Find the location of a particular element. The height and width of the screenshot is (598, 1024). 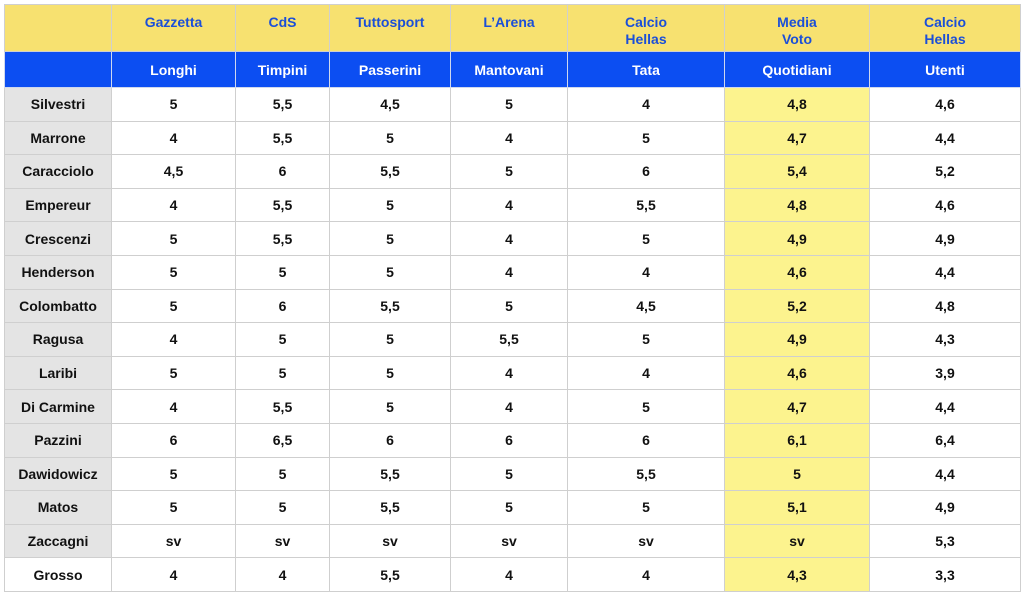

player-name-cell: Dawidowicz is located at coordinates (58, 474).